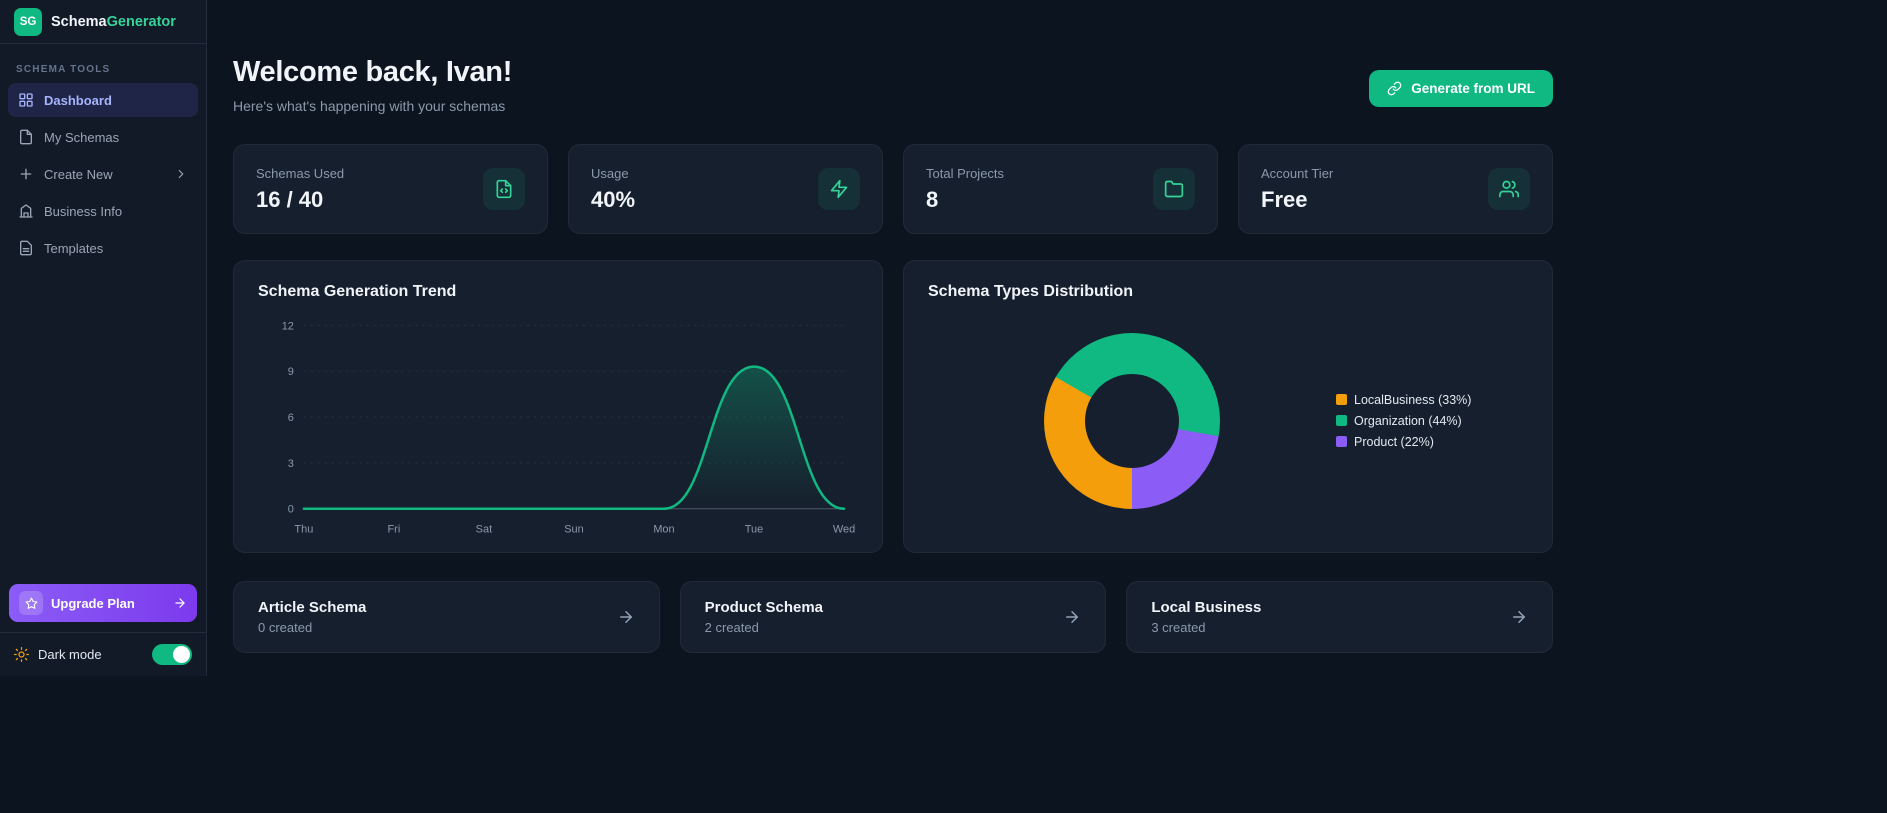  Describe the element at coordinates (764, 617) in the screenshot. I see `quick-card-text: Product Schema 2 created` at that location.